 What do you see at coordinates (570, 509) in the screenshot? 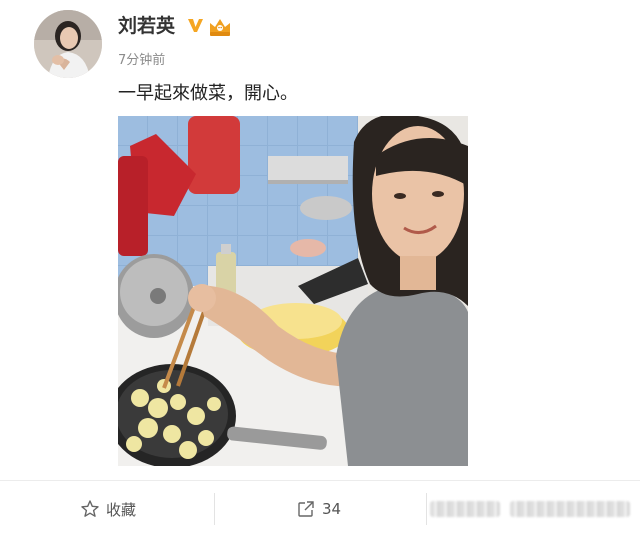
I see `blurred-like-action` at bounding box center [570, 509].